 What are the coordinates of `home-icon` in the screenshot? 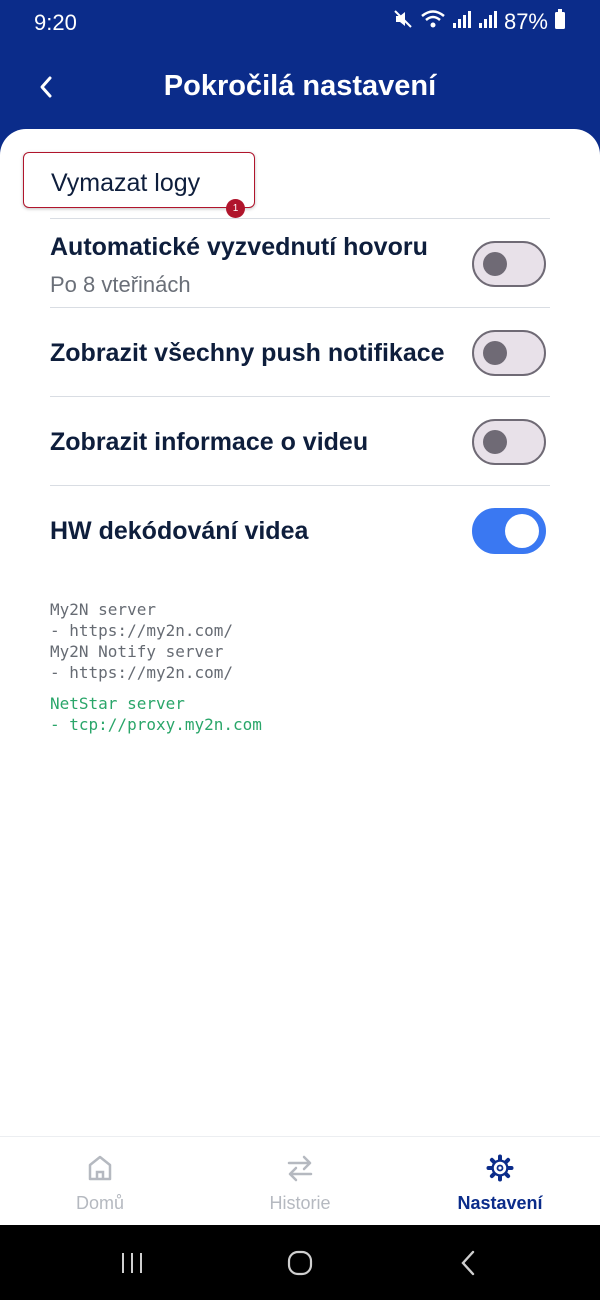 It's located at (100, 1168).